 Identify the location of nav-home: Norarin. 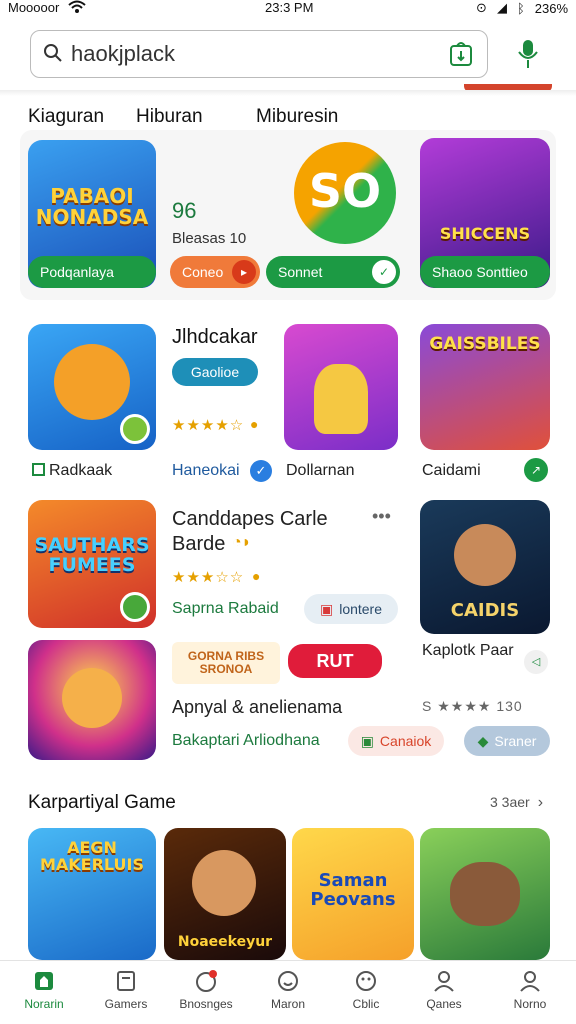
(44, 990).